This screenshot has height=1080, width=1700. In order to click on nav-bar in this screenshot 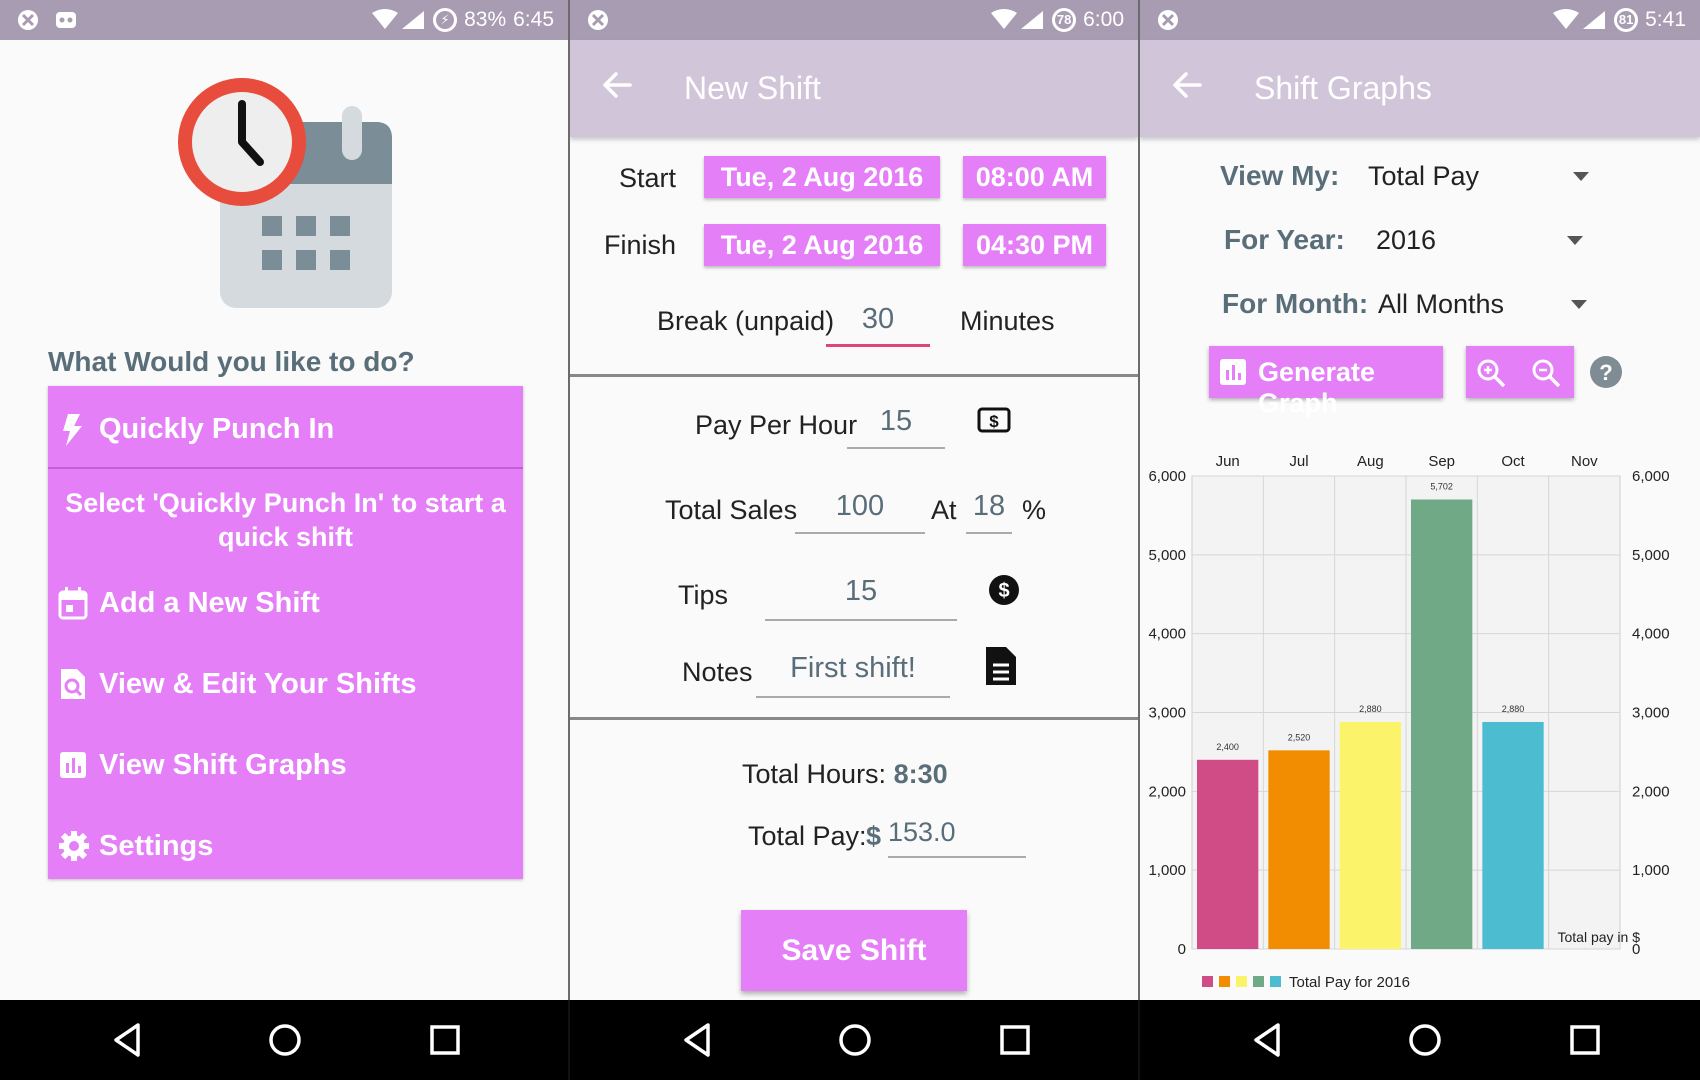, I will do `click(1420, 1040)`.